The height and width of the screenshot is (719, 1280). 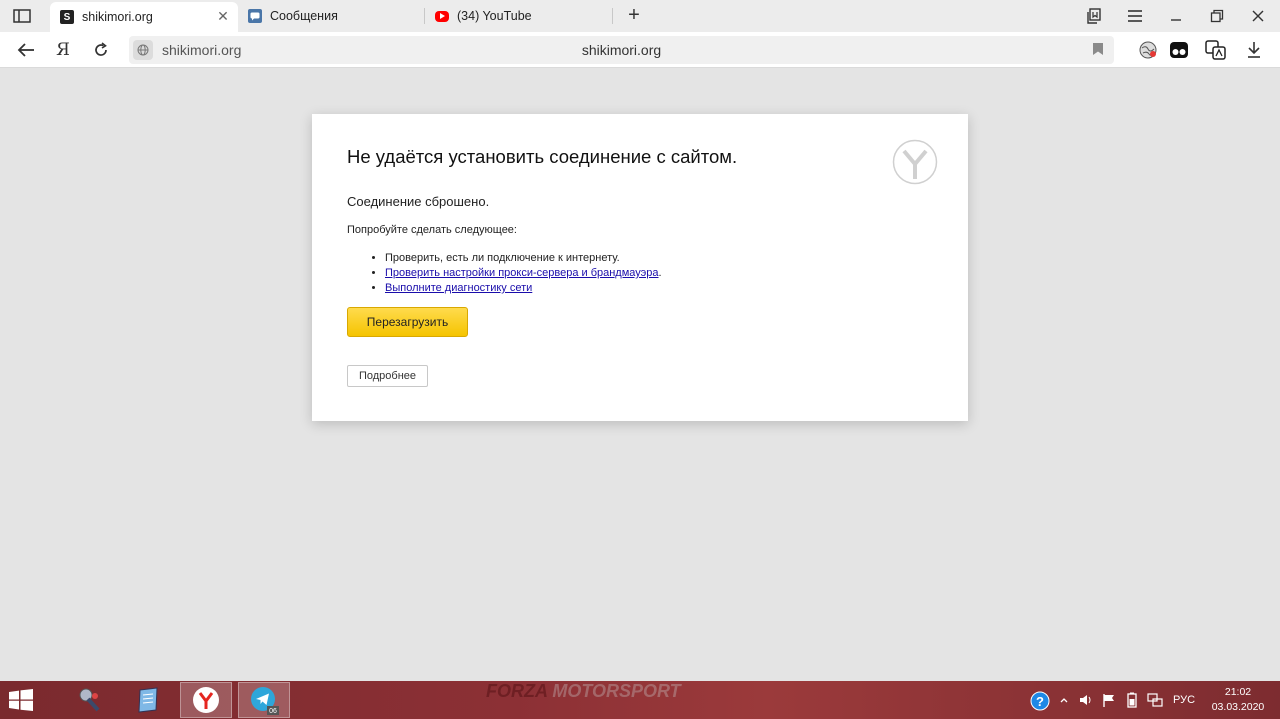 I want to click on error-subtitle: Соединение сброшено., so click(x=418, y=201).